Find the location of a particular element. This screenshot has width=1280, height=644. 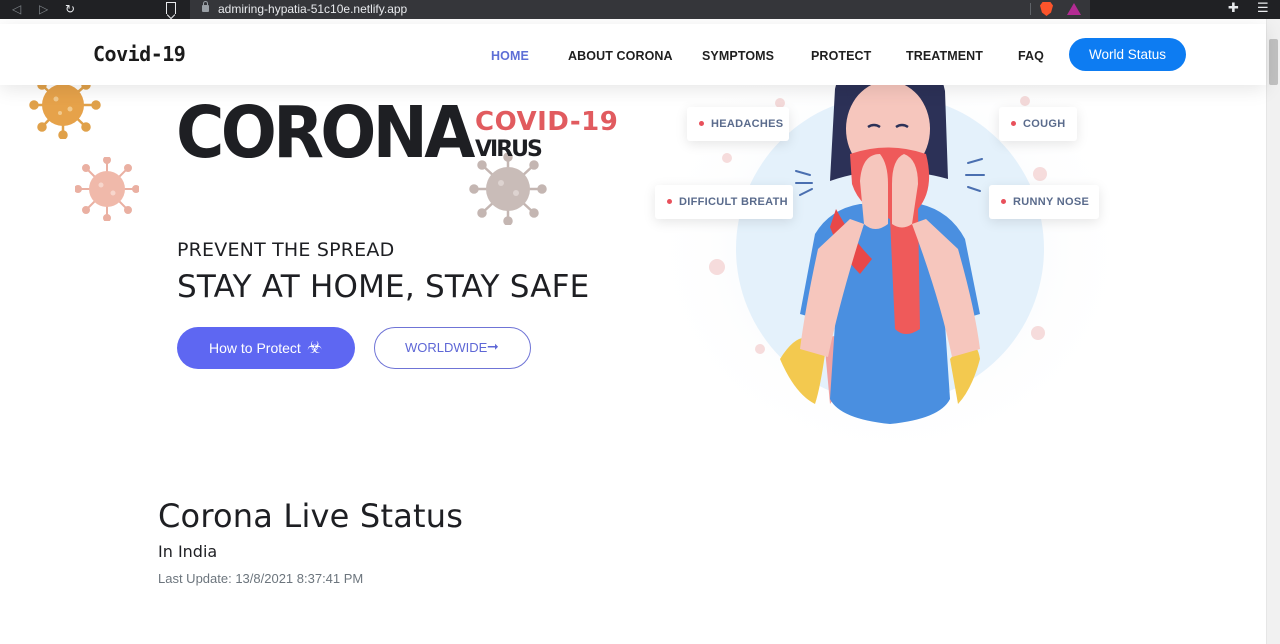

toolbar-divider is located at coordinates (1030, 9).